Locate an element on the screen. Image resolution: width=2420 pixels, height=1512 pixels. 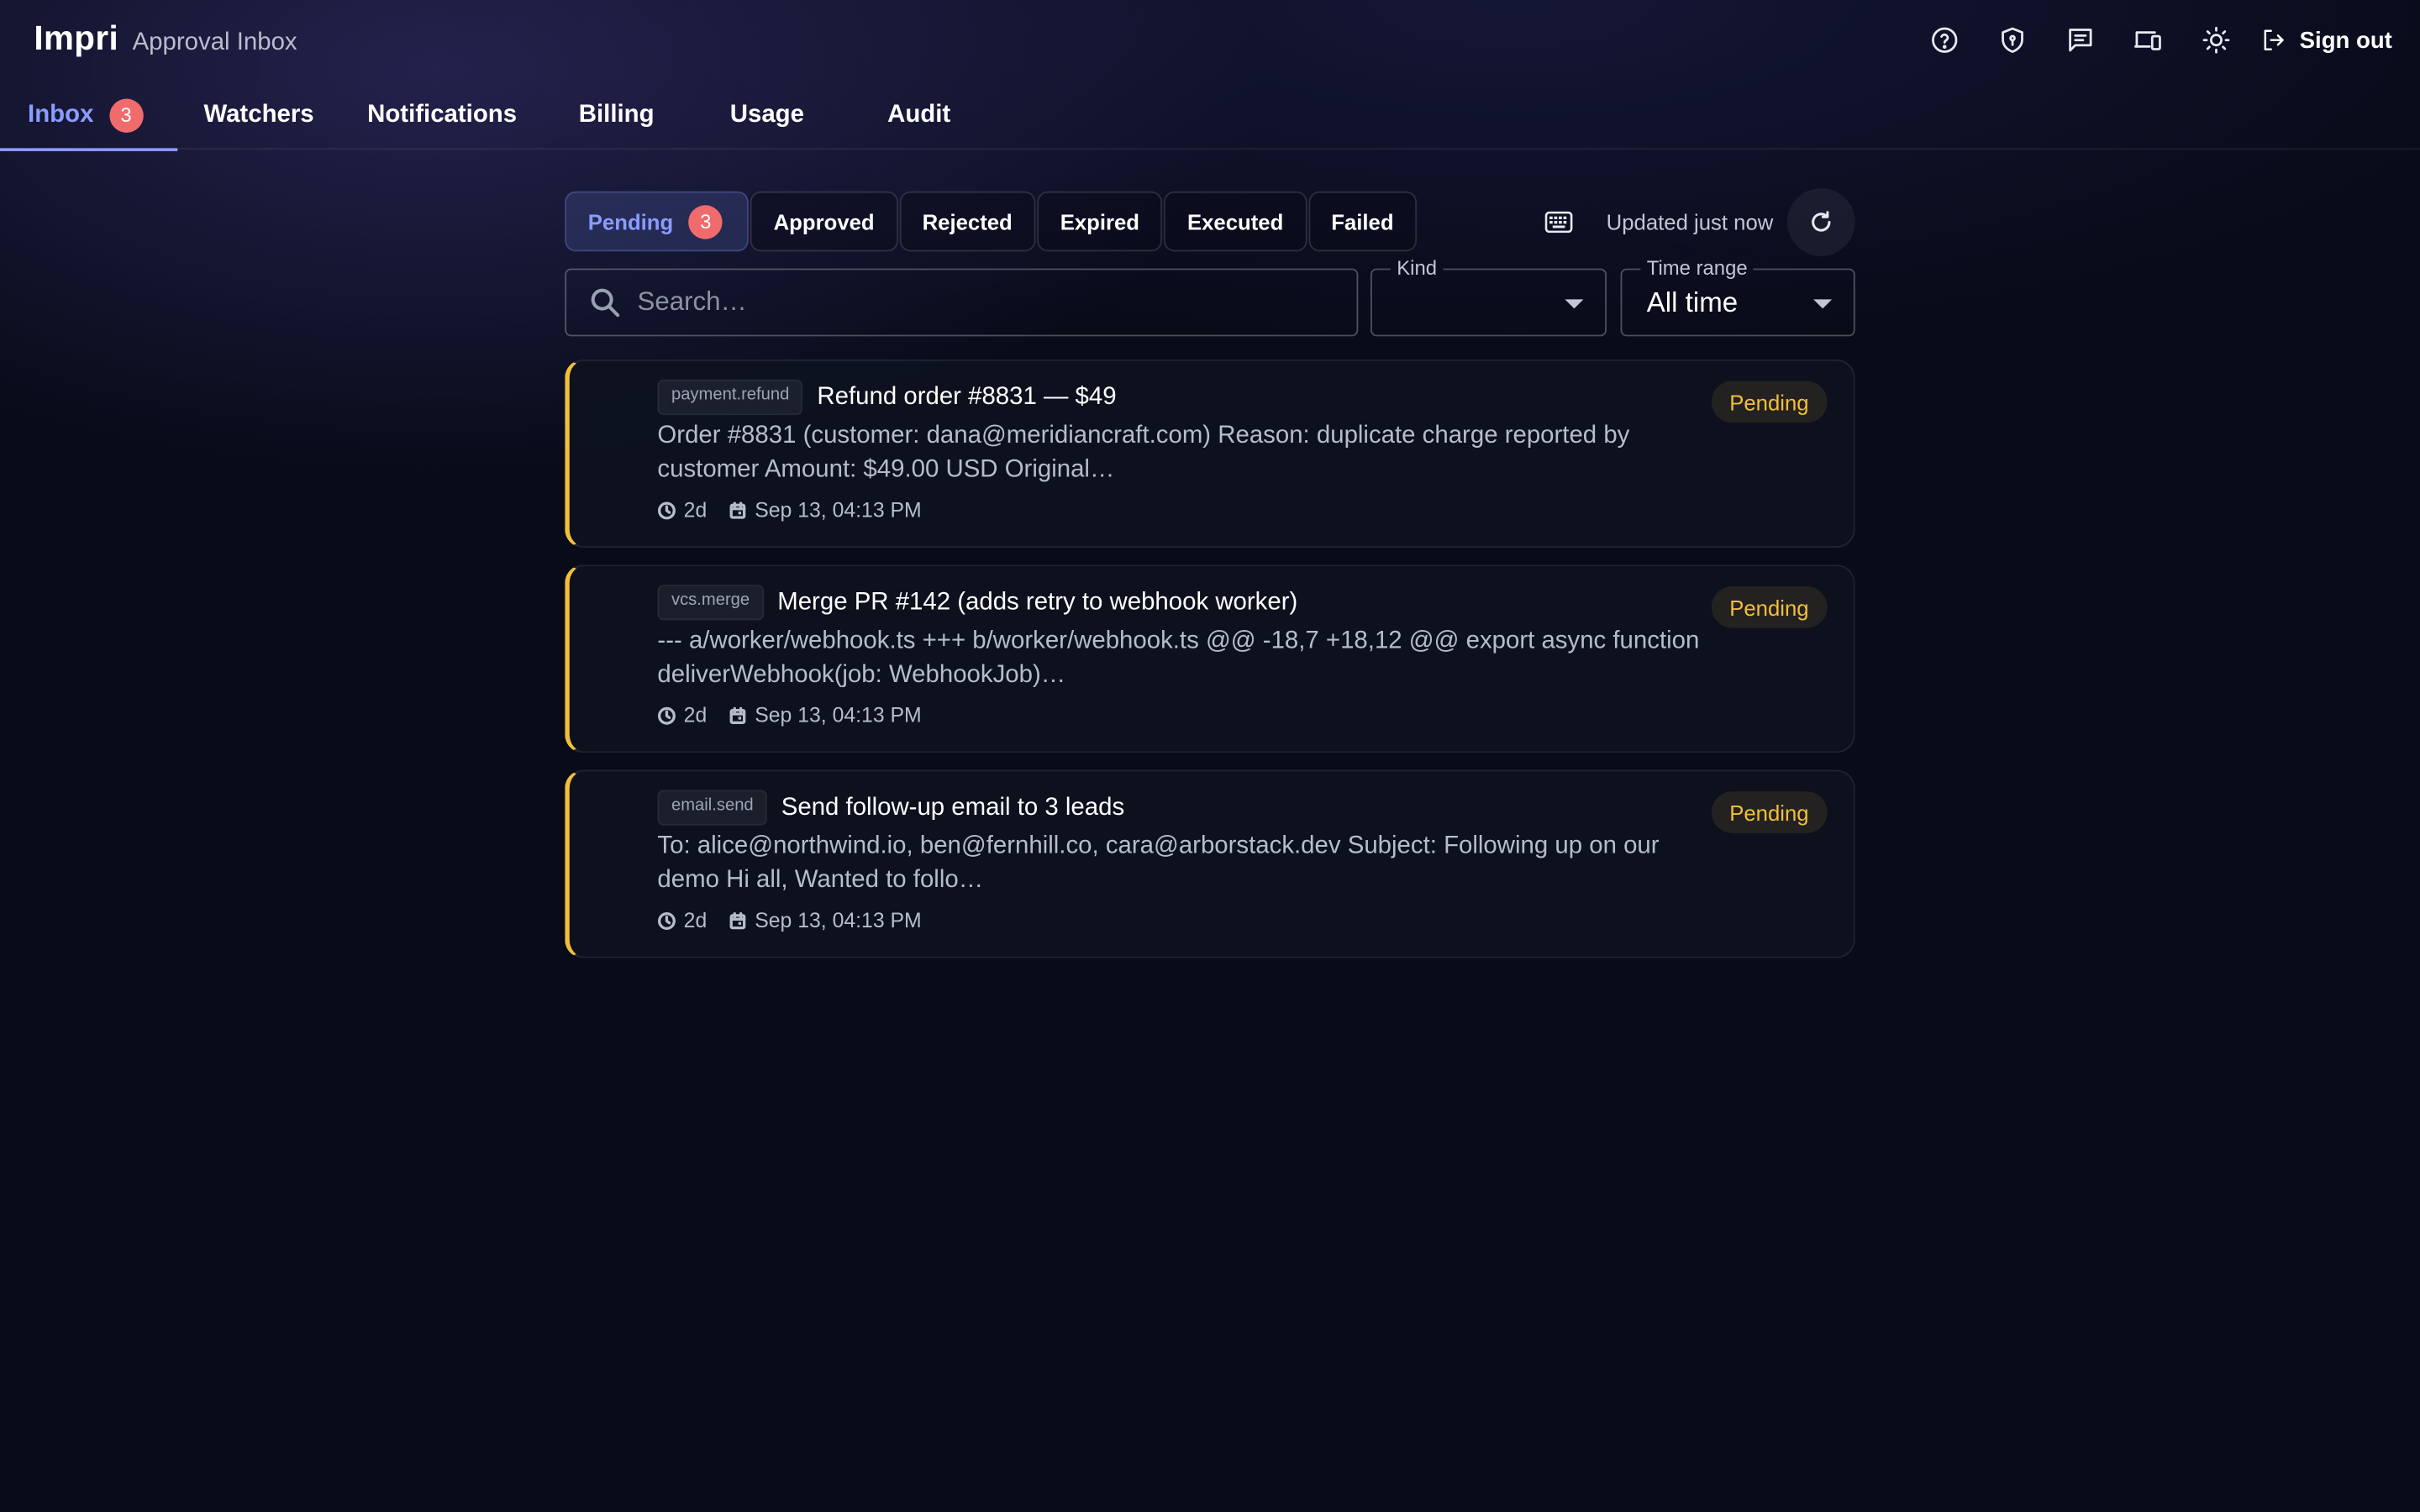
time-range-label: Time range is located at coordinates (1697, 268).